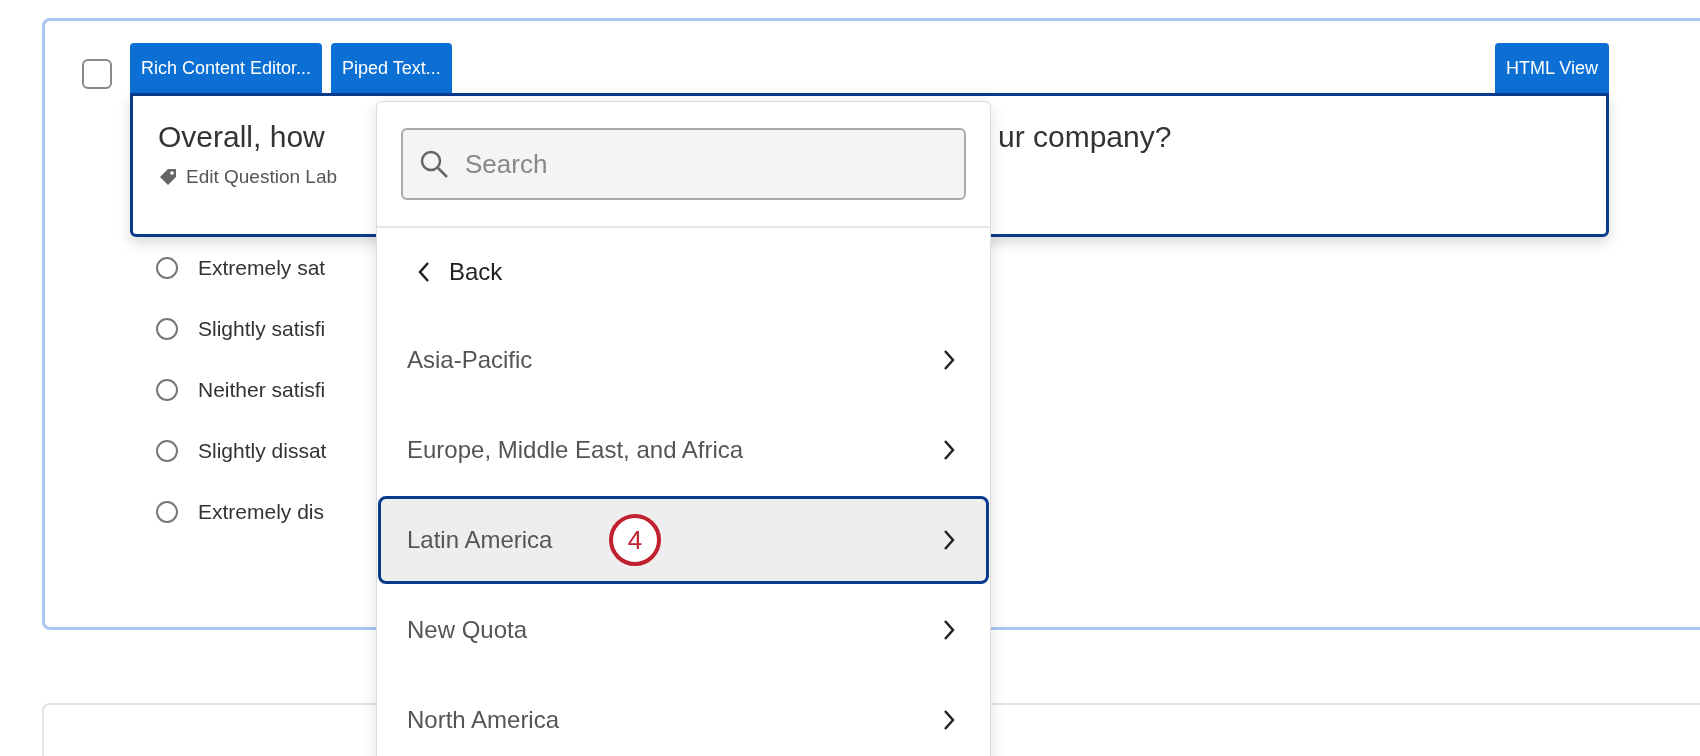 The height and width of the screenshot is (756, 1700). Describe the element at coordinates (242, 137) in the screenshot. I see `question-text: Overall, how` at that location.